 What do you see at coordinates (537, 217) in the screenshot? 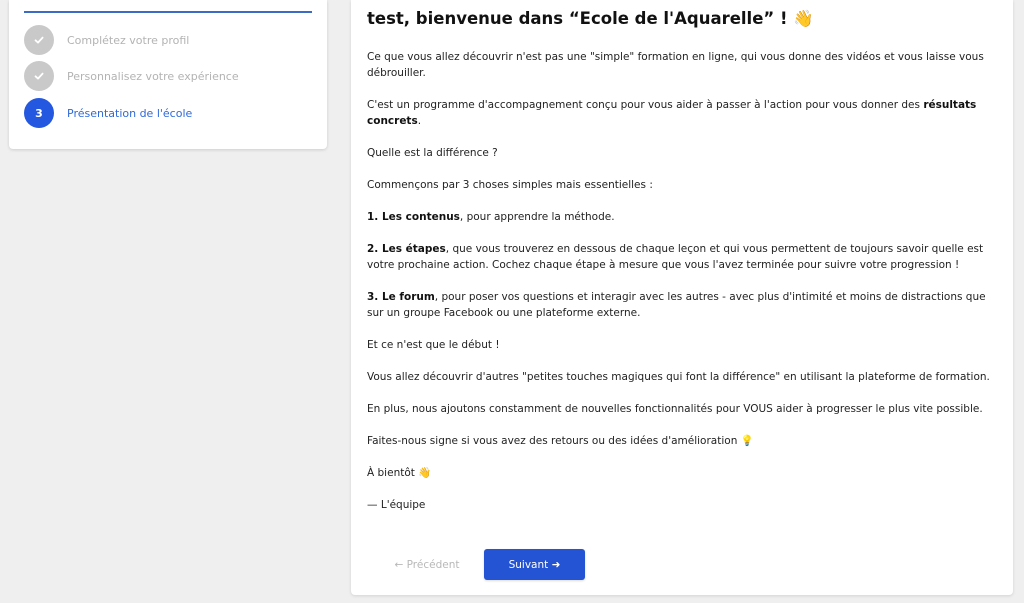
I see `contenus-text: , pour apprendre la méthode.` at bounding box center [537, 217].